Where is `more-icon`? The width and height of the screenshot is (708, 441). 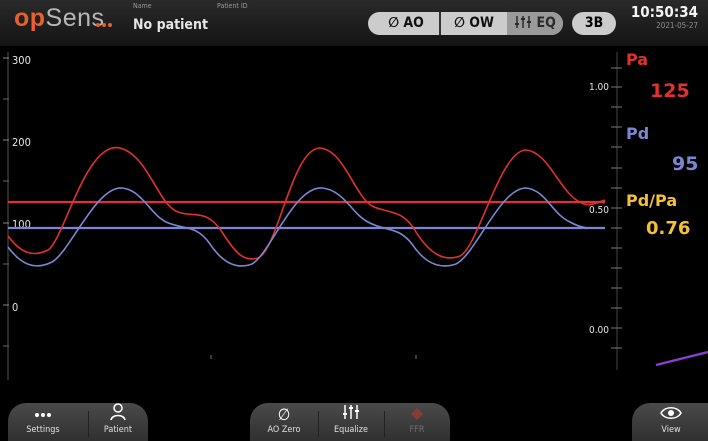 more-icon is located at coordinates (43, 414).